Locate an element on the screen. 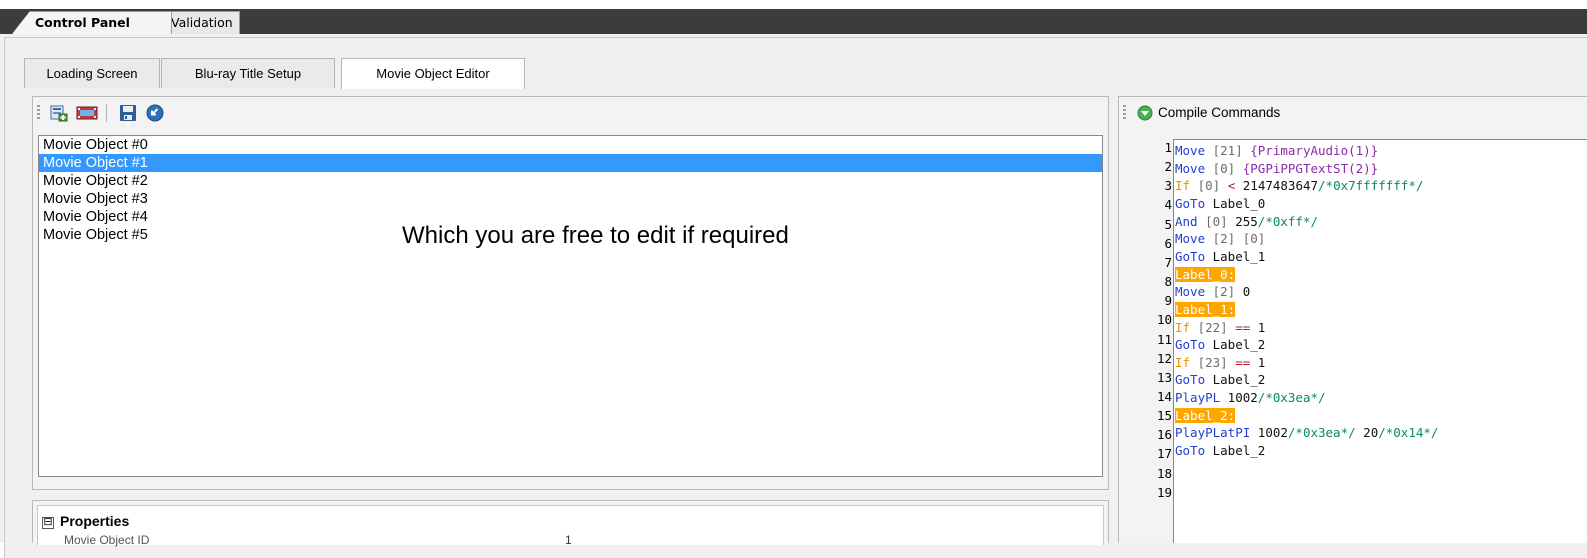 This screenshot has width=1587, height=558. code-line: PlayPLatPI 1002/*0x3ea*/ 20/*0x14*/ is located at coordinates (1306, 433).